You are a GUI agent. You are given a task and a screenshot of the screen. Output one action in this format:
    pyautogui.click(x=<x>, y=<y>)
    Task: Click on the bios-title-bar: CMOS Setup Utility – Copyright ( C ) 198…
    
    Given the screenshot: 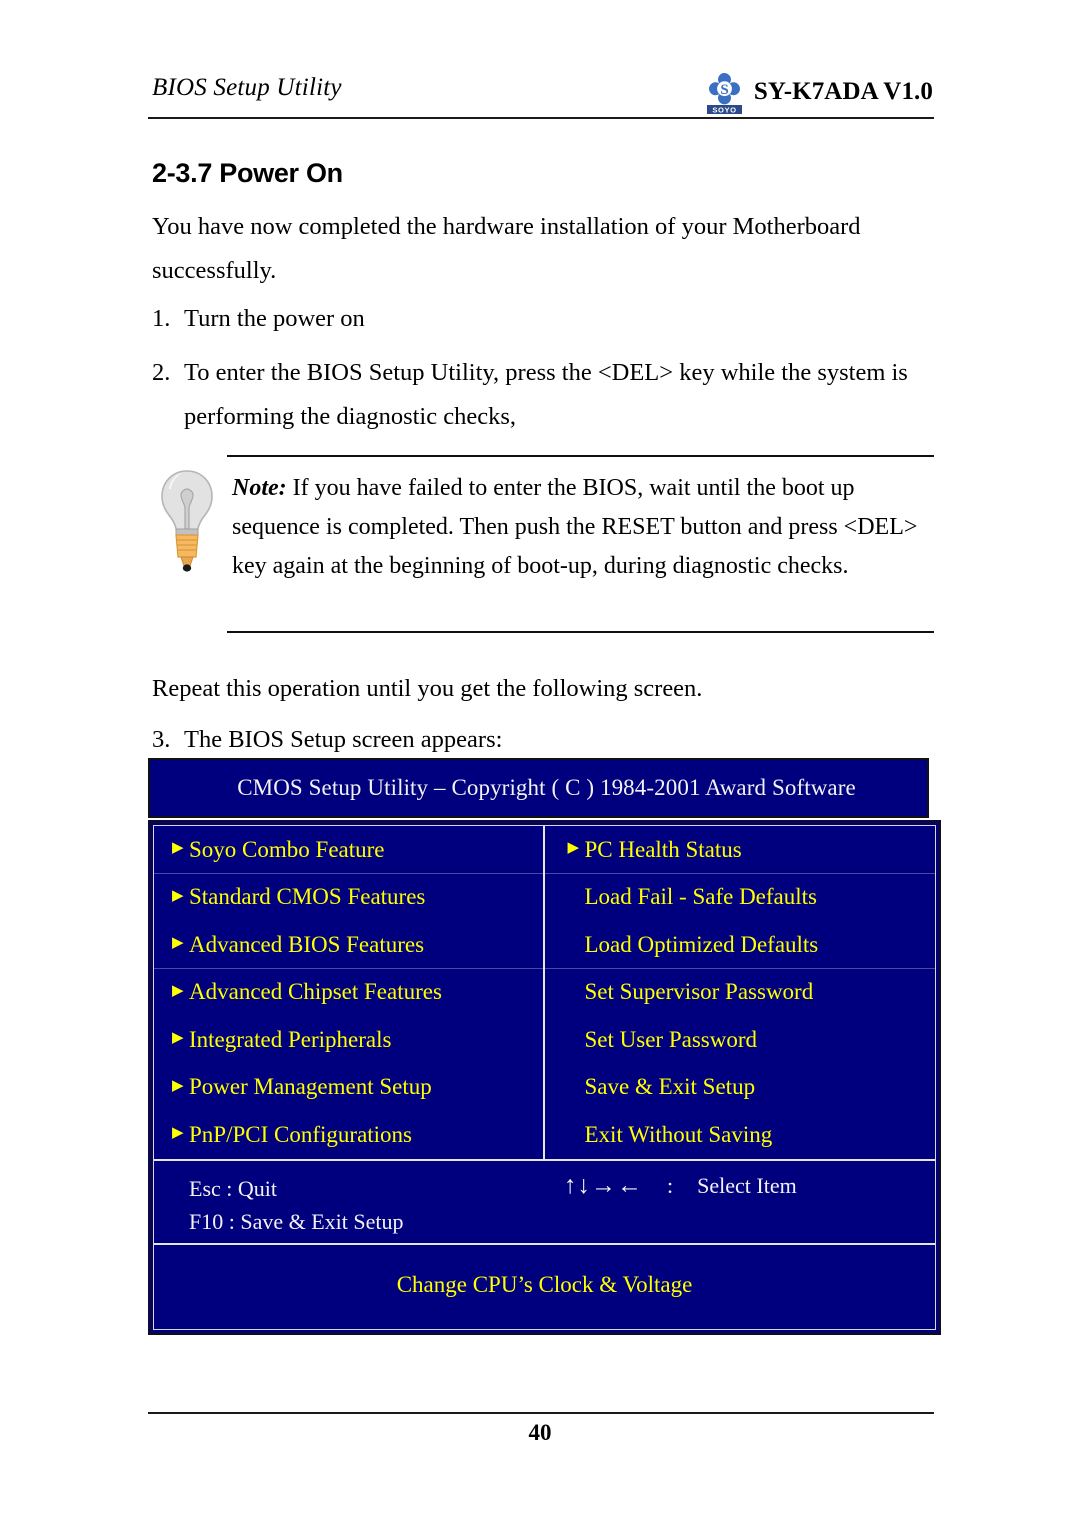 What is the action you would take?
    pyautogui.click(x=538, y=788)
    